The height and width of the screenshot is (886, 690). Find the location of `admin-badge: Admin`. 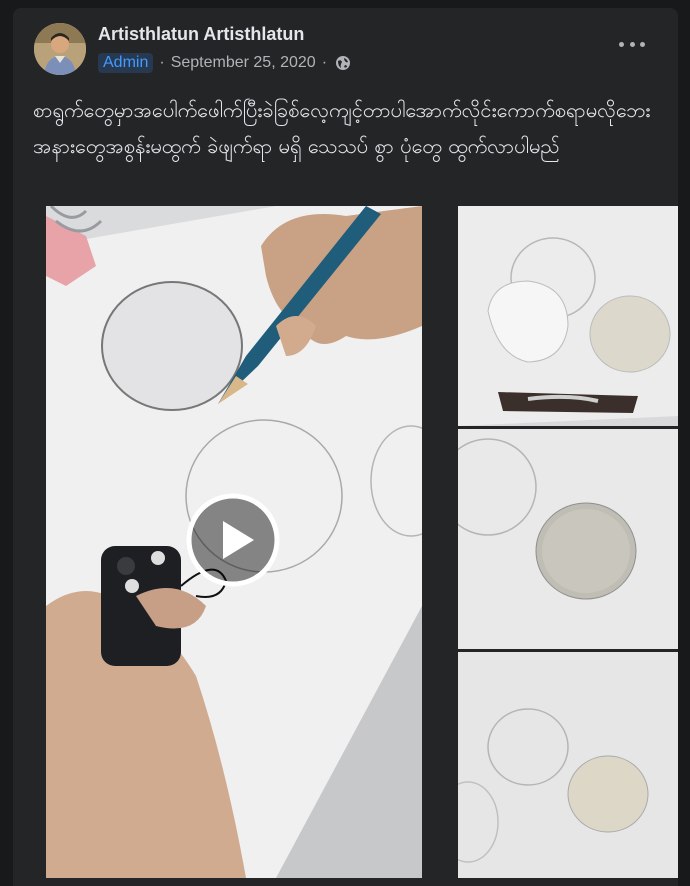

admin-badge: Admin is located at coordinates (126, 63).